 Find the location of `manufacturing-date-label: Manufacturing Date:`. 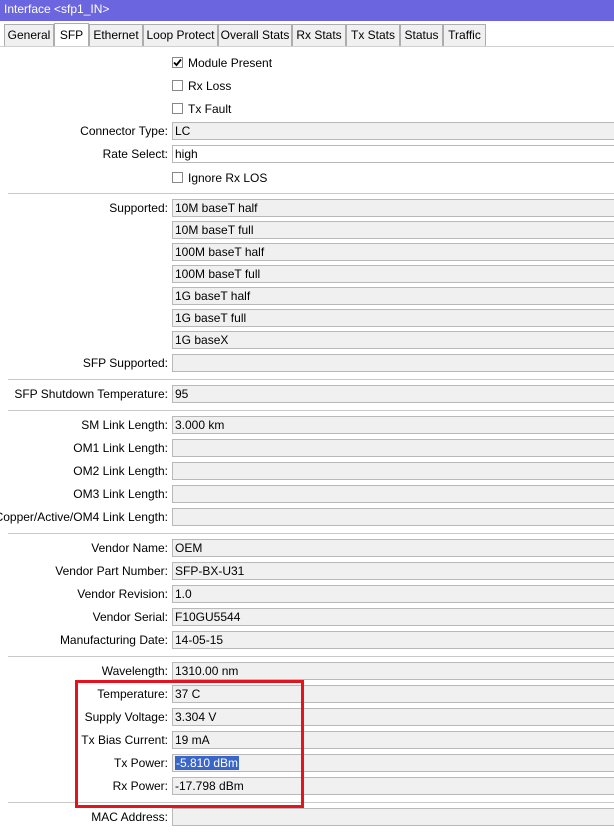

manufacturing-date-label: Manufacturing Date: is located at coordinates (113, 640).